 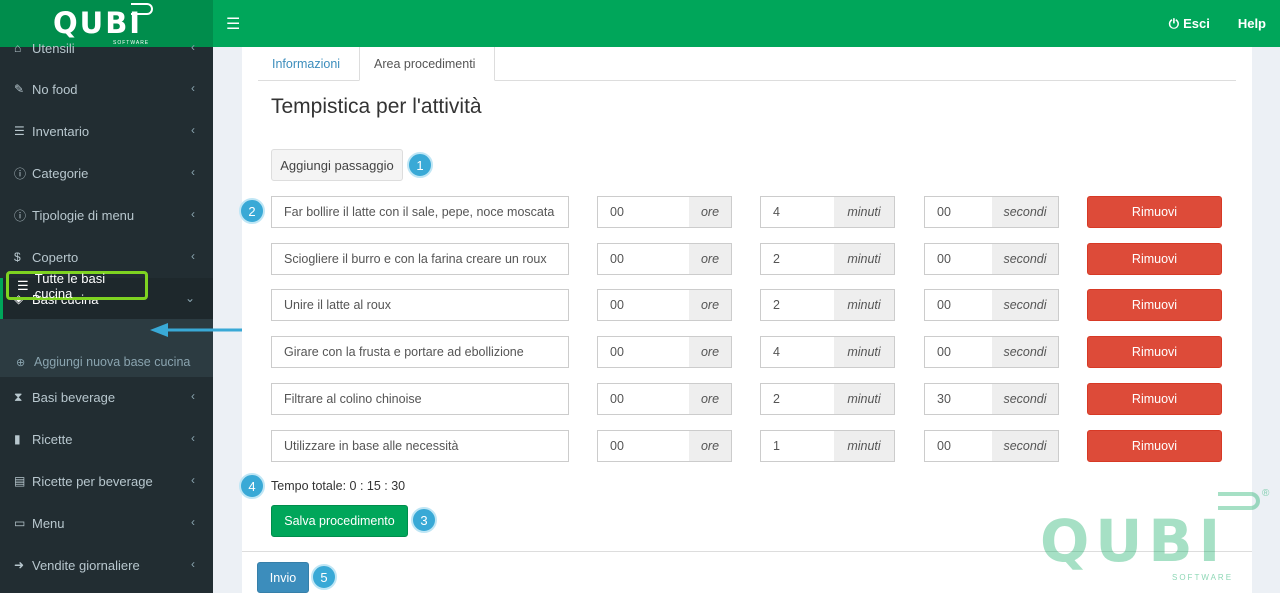 I want to click on sidebar-item-label: Categorie, so click(x=60, y=173).